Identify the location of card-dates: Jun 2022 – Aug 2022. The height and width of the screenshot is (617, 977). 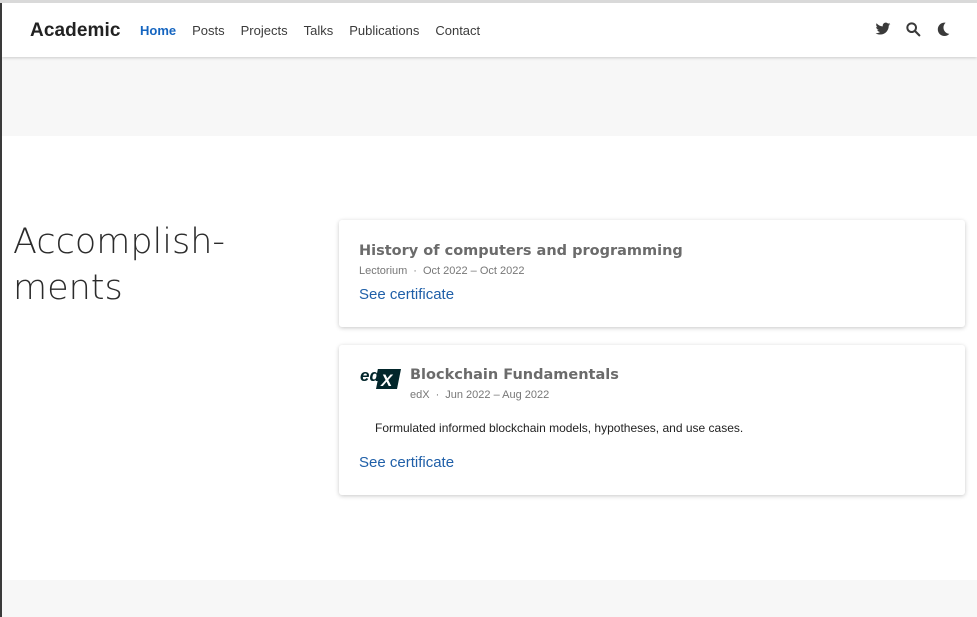
(497, 395).